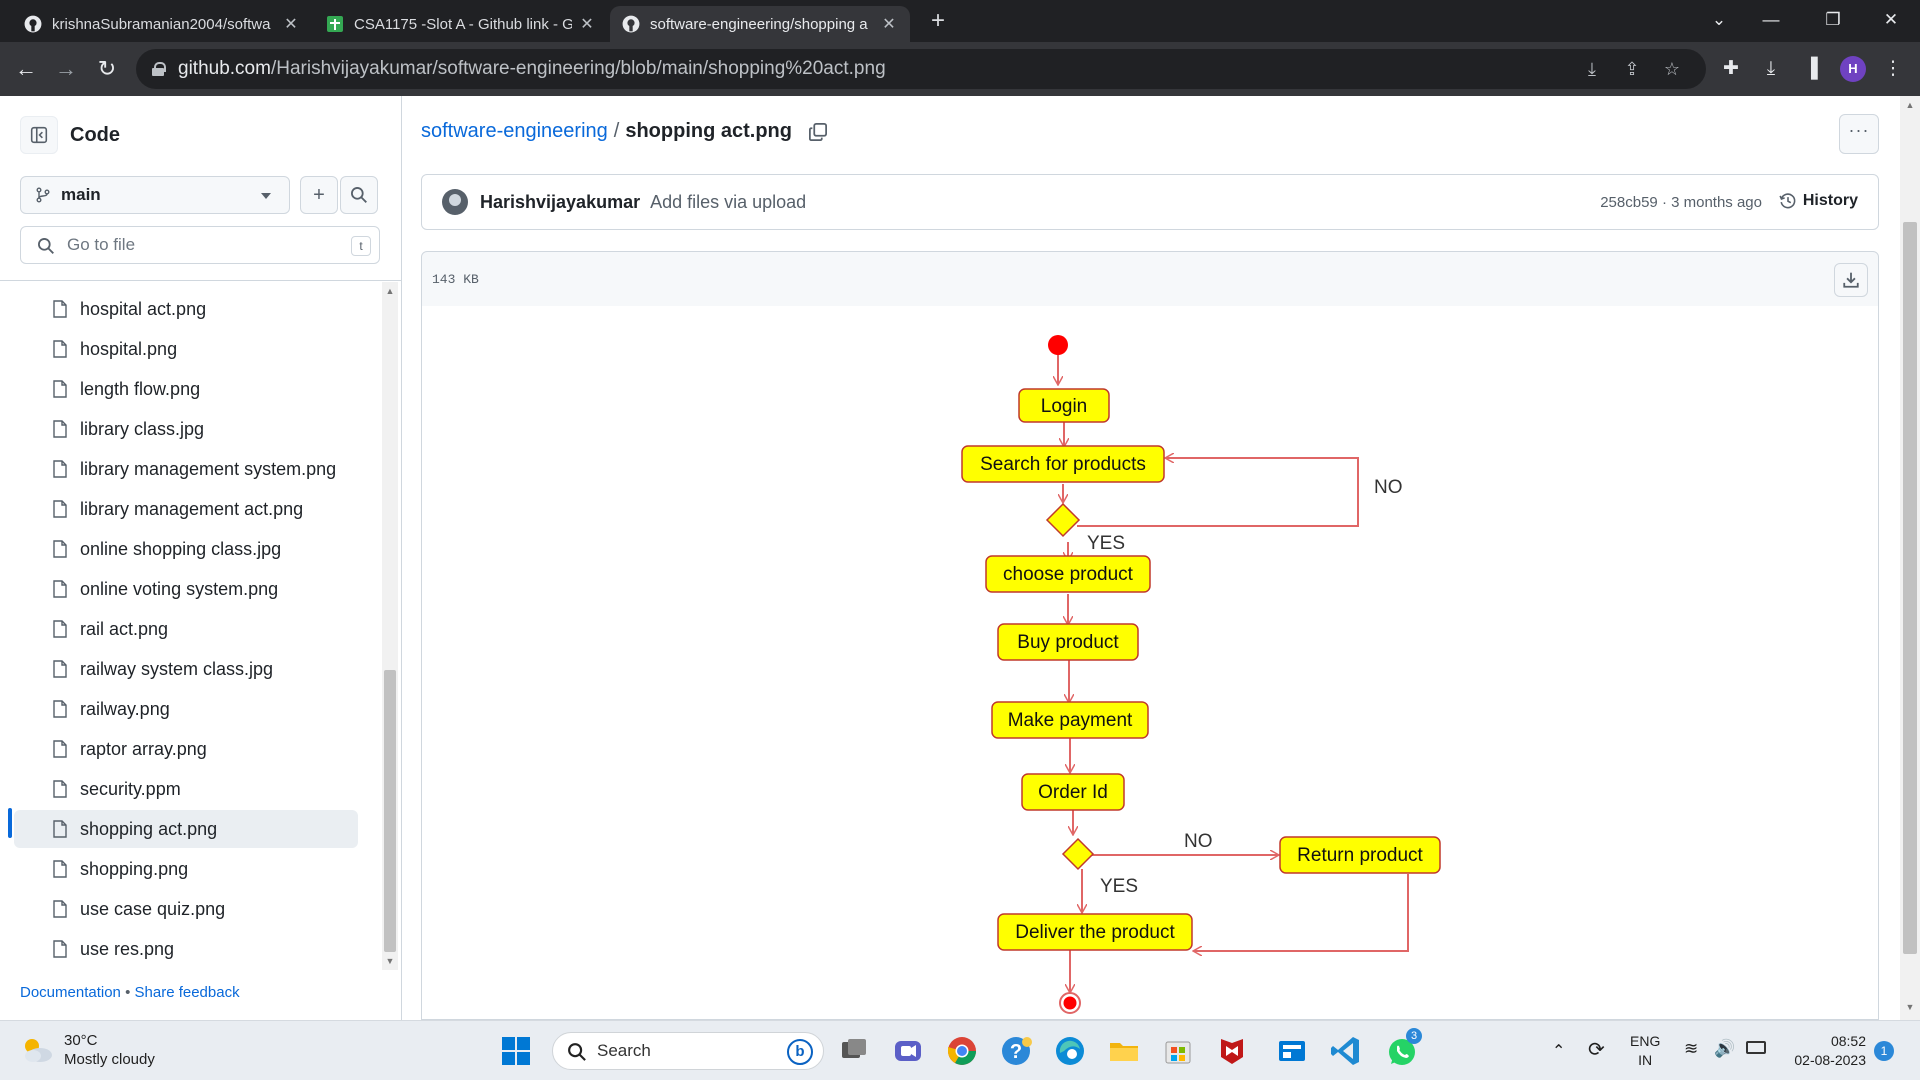 This screenshot has height=1080, width=1920. I want to click on documentation-link: Documentation, so click(70, 992).